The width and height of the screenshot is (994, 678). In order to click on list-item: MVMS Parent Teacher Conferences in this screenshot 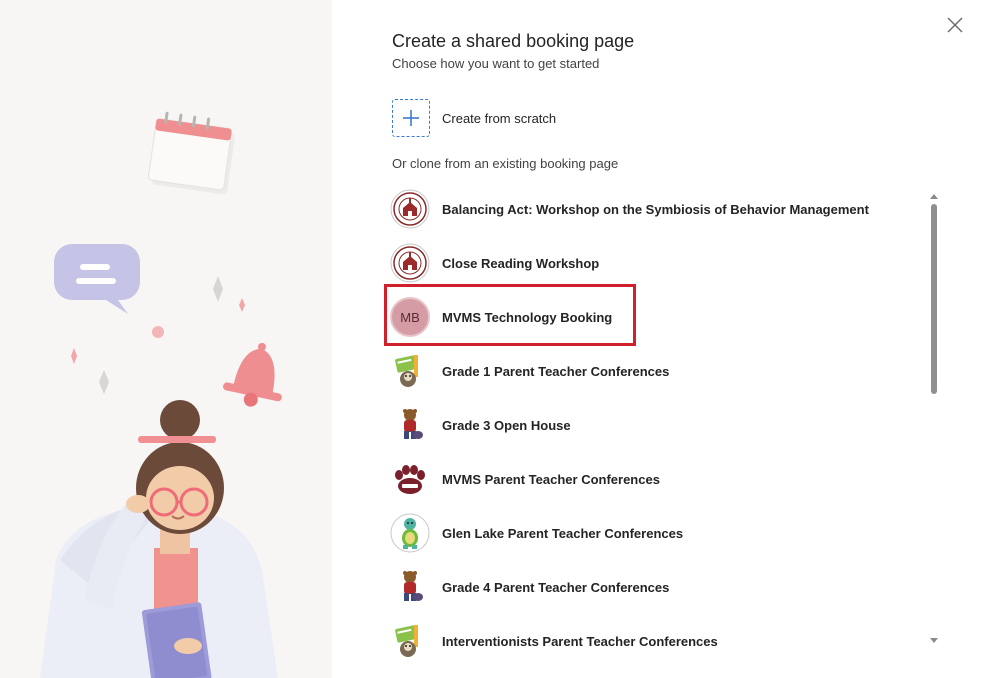, I will do `click(655, 479)`.